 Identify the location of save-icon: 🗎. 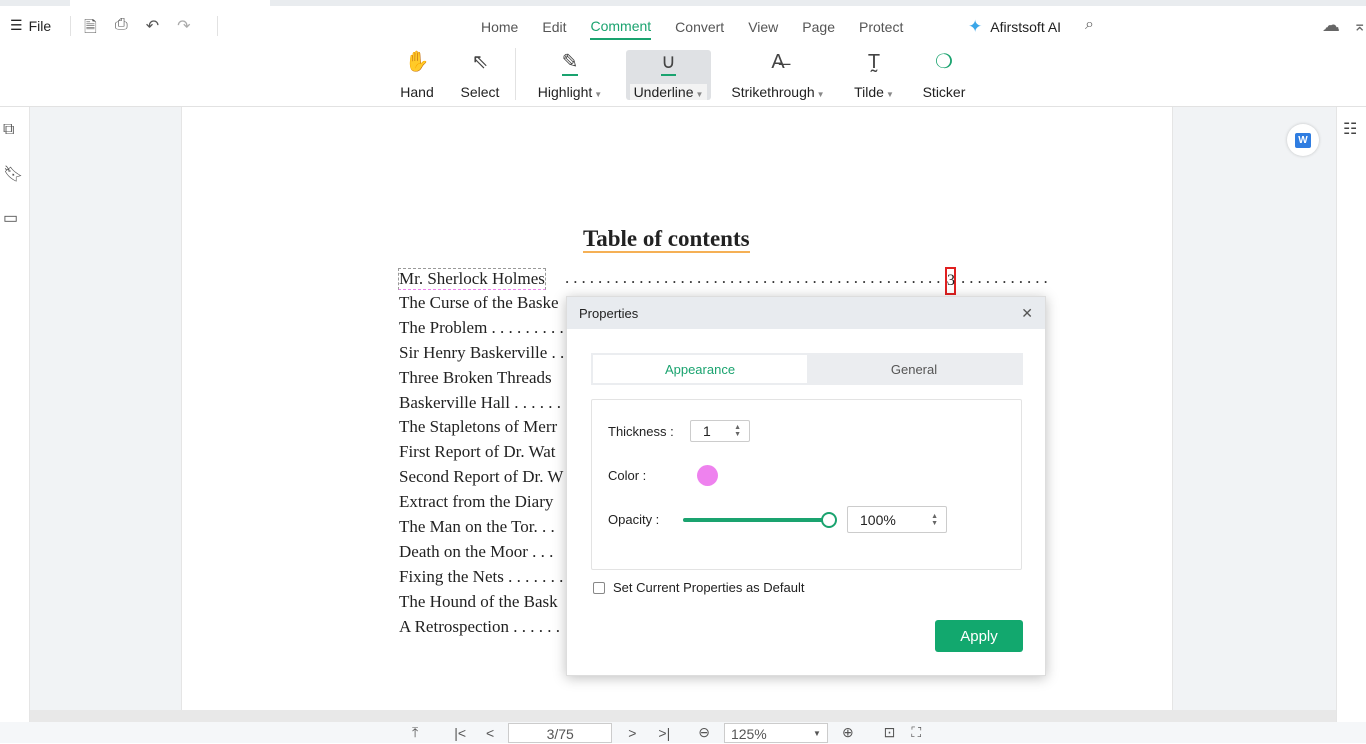
(90, 29).